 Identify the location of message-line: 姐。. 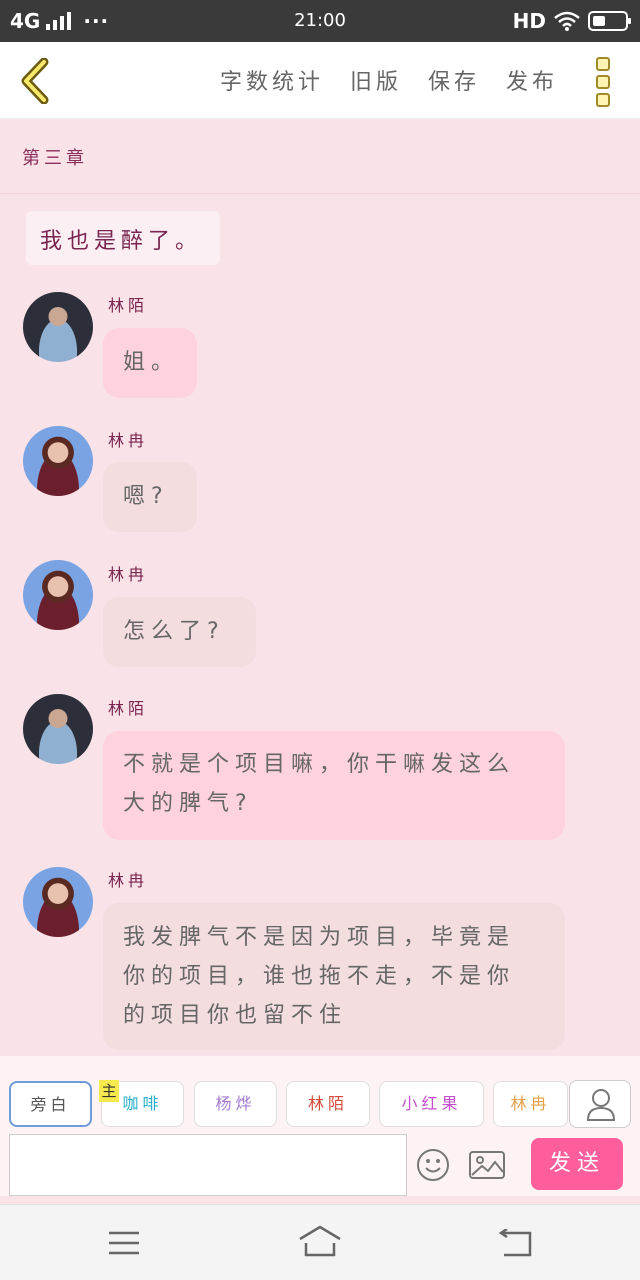
(151, 362).